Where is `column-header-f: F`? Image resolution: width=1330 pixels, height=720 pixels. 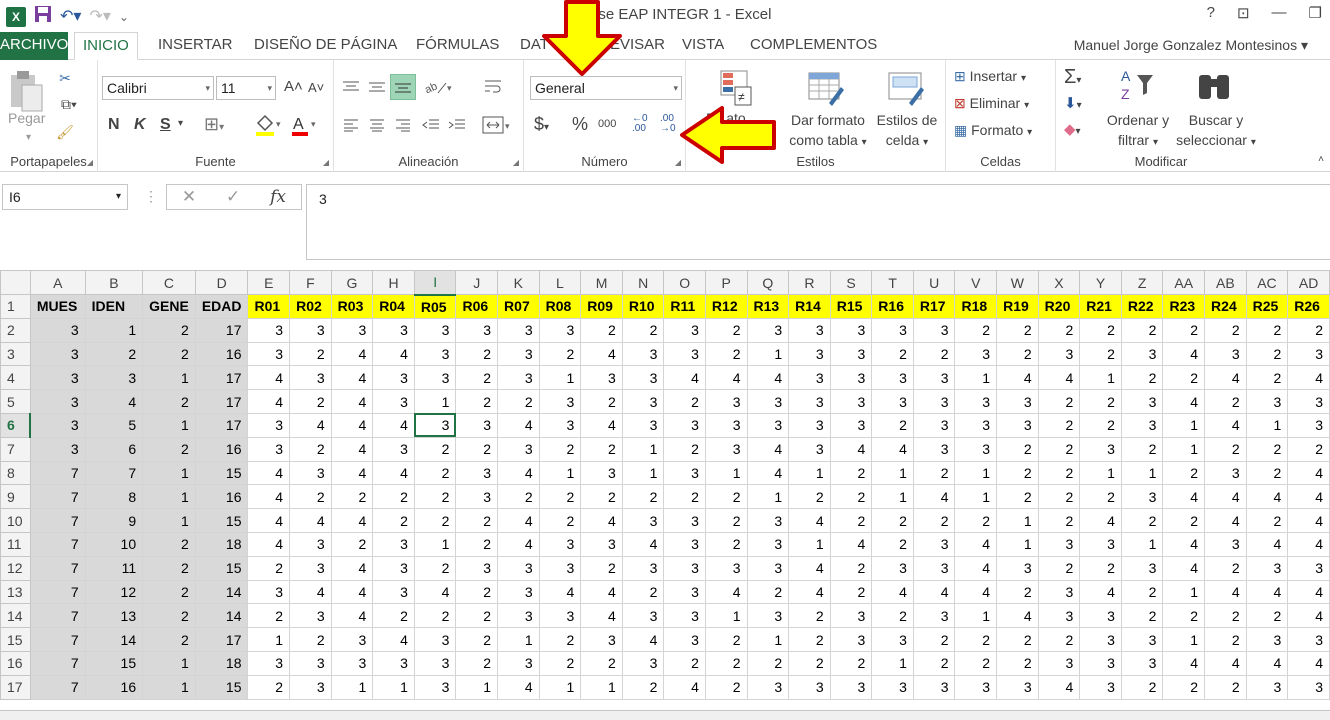 column-header-f: F is located at coordinates (310, 282).